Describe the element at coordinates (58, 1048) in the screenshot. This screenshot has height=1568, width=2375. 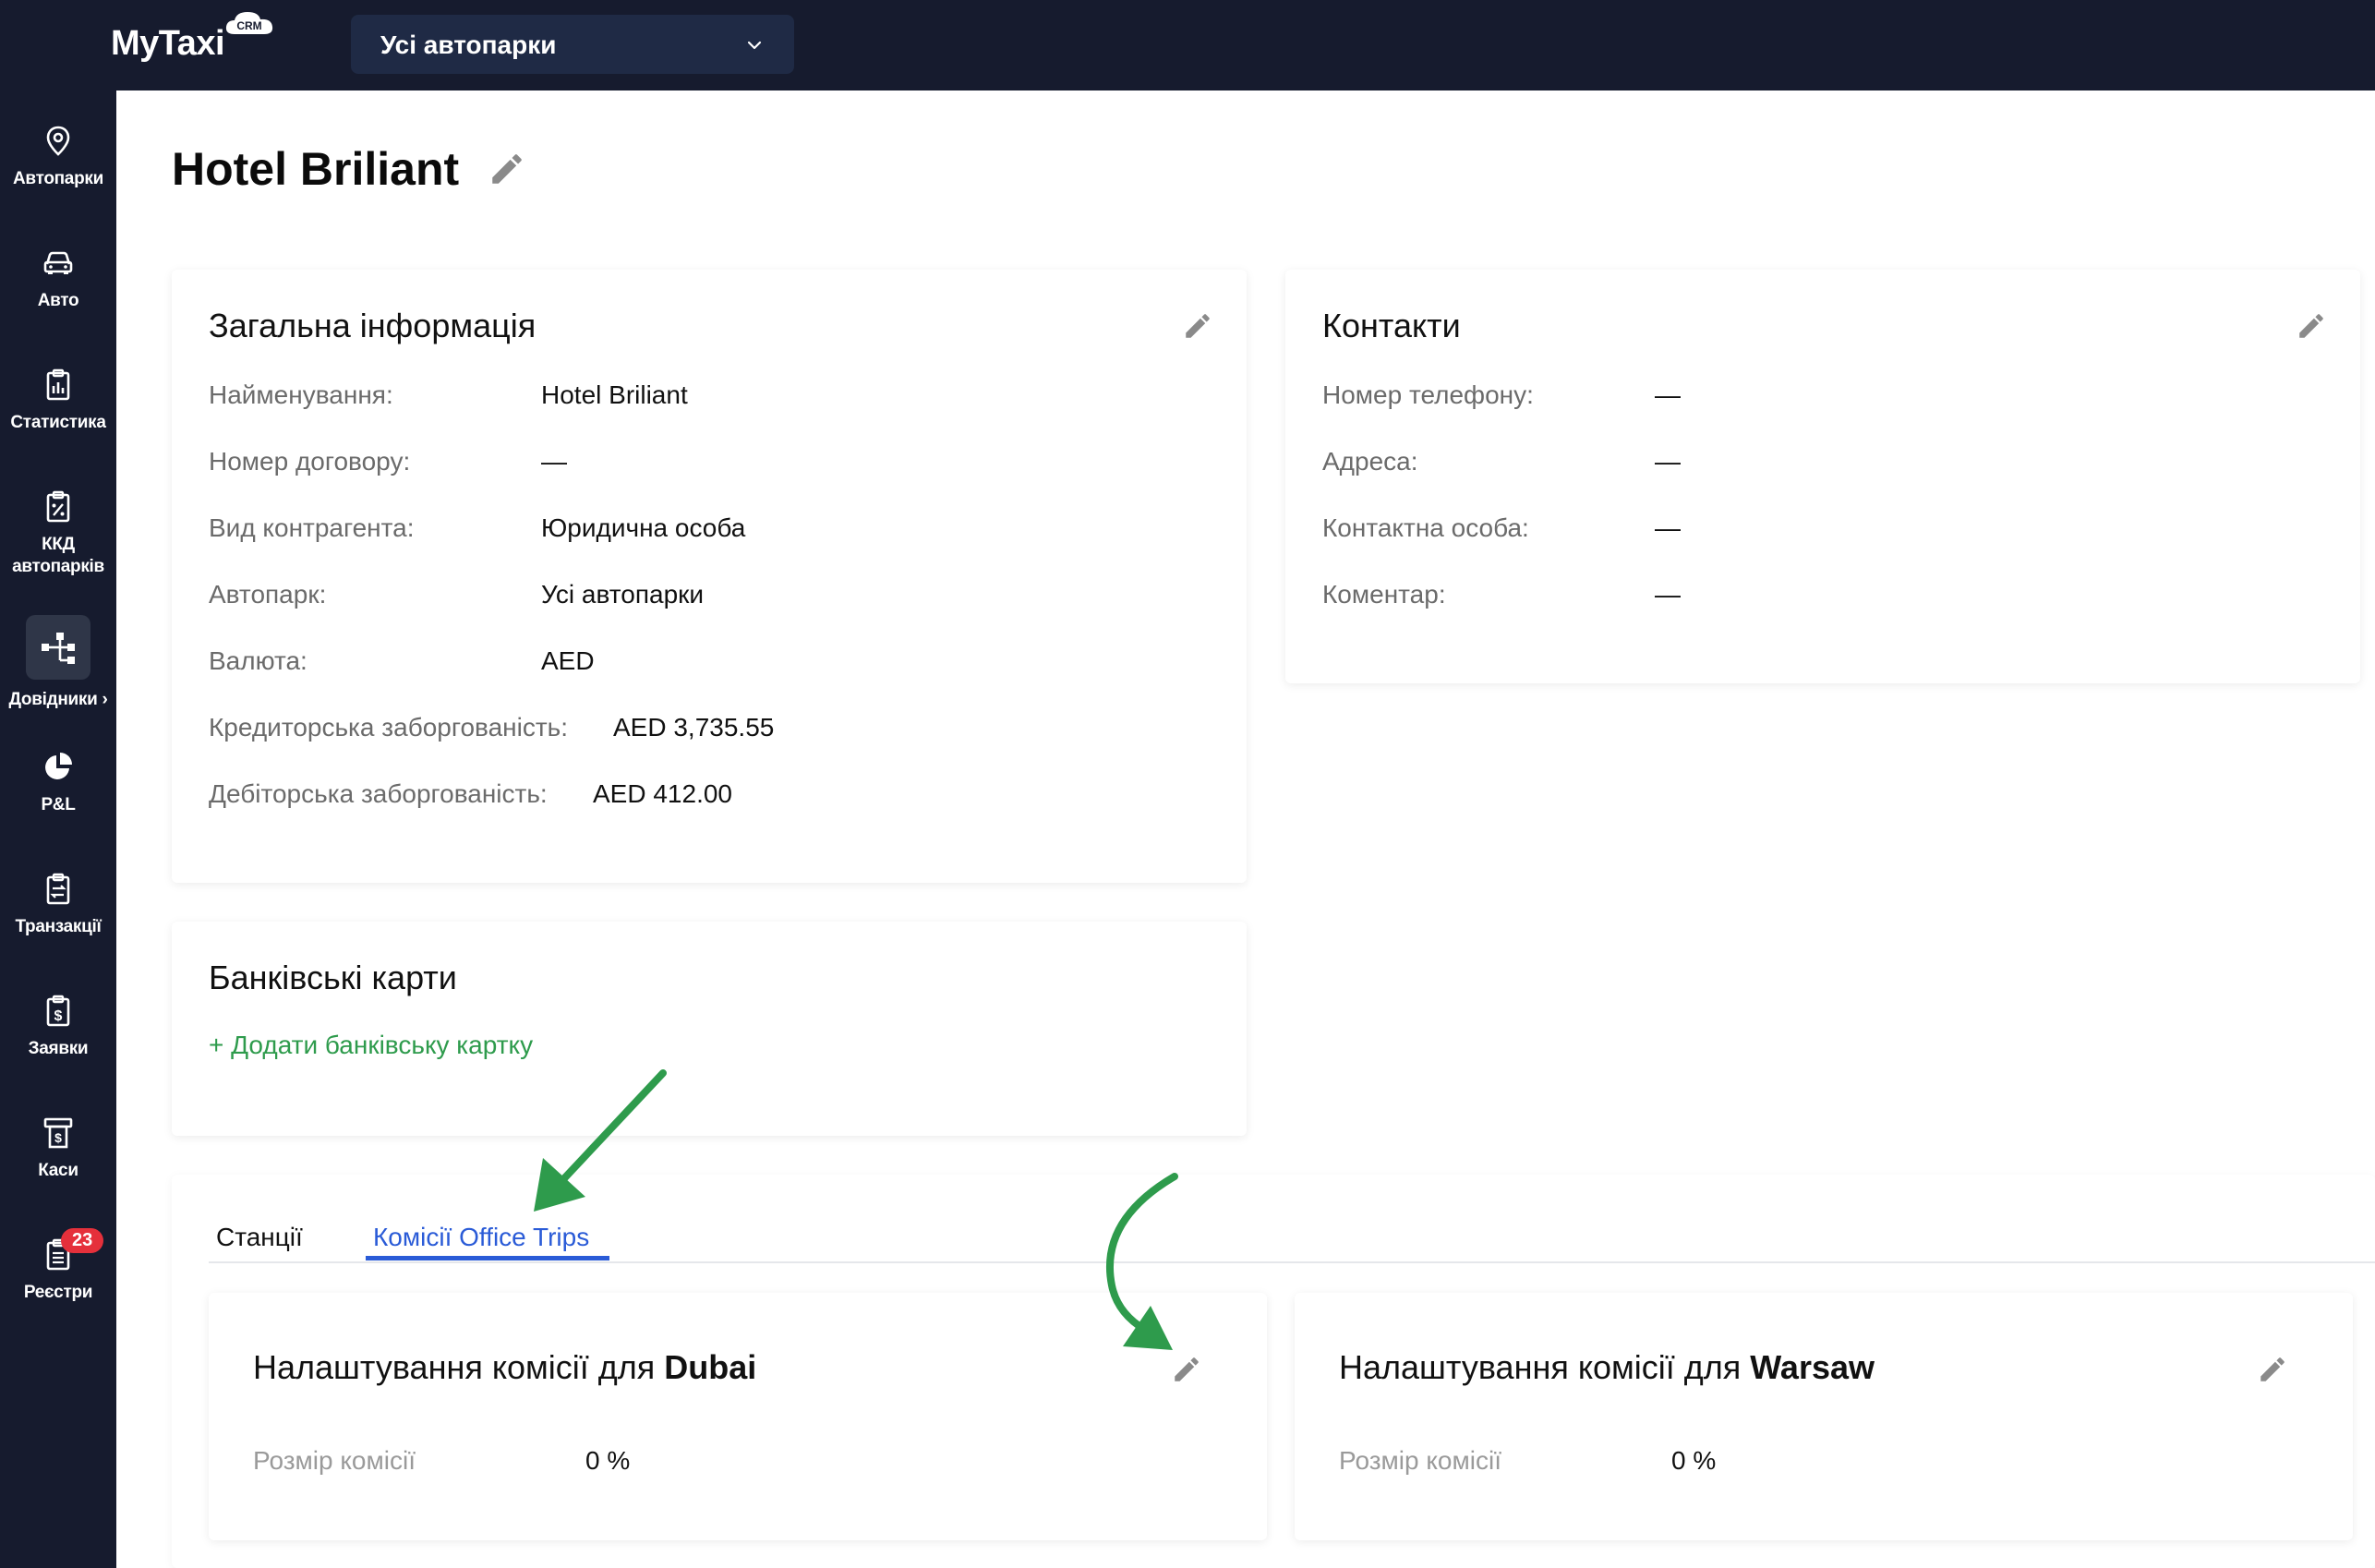
I see `sidebar-item-label: Заявки` at that location.